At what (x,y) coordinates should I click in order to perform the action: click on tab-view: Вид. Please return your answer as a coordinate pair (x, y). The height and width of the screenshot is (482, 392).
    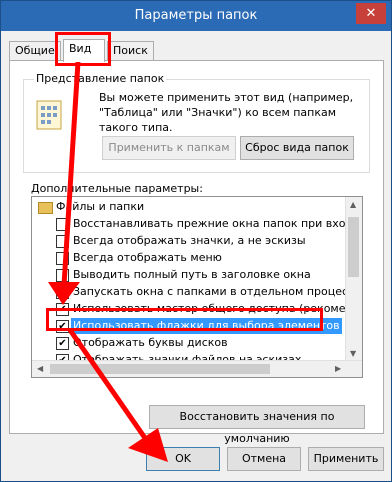
    Looking at the image, I should click on (84, 50).